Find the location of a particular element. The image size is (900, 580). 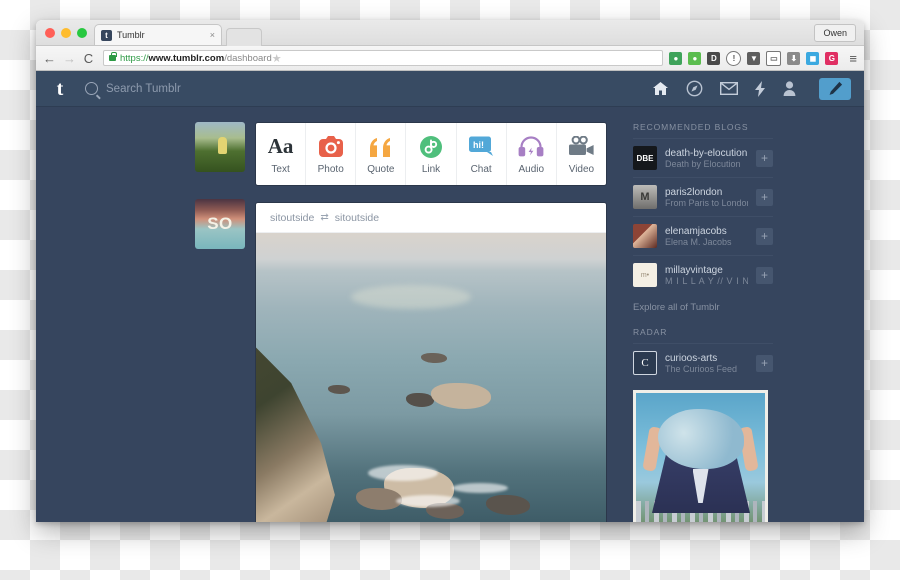

avatar-sunset-so: SO is located at coordinates (220, 224).